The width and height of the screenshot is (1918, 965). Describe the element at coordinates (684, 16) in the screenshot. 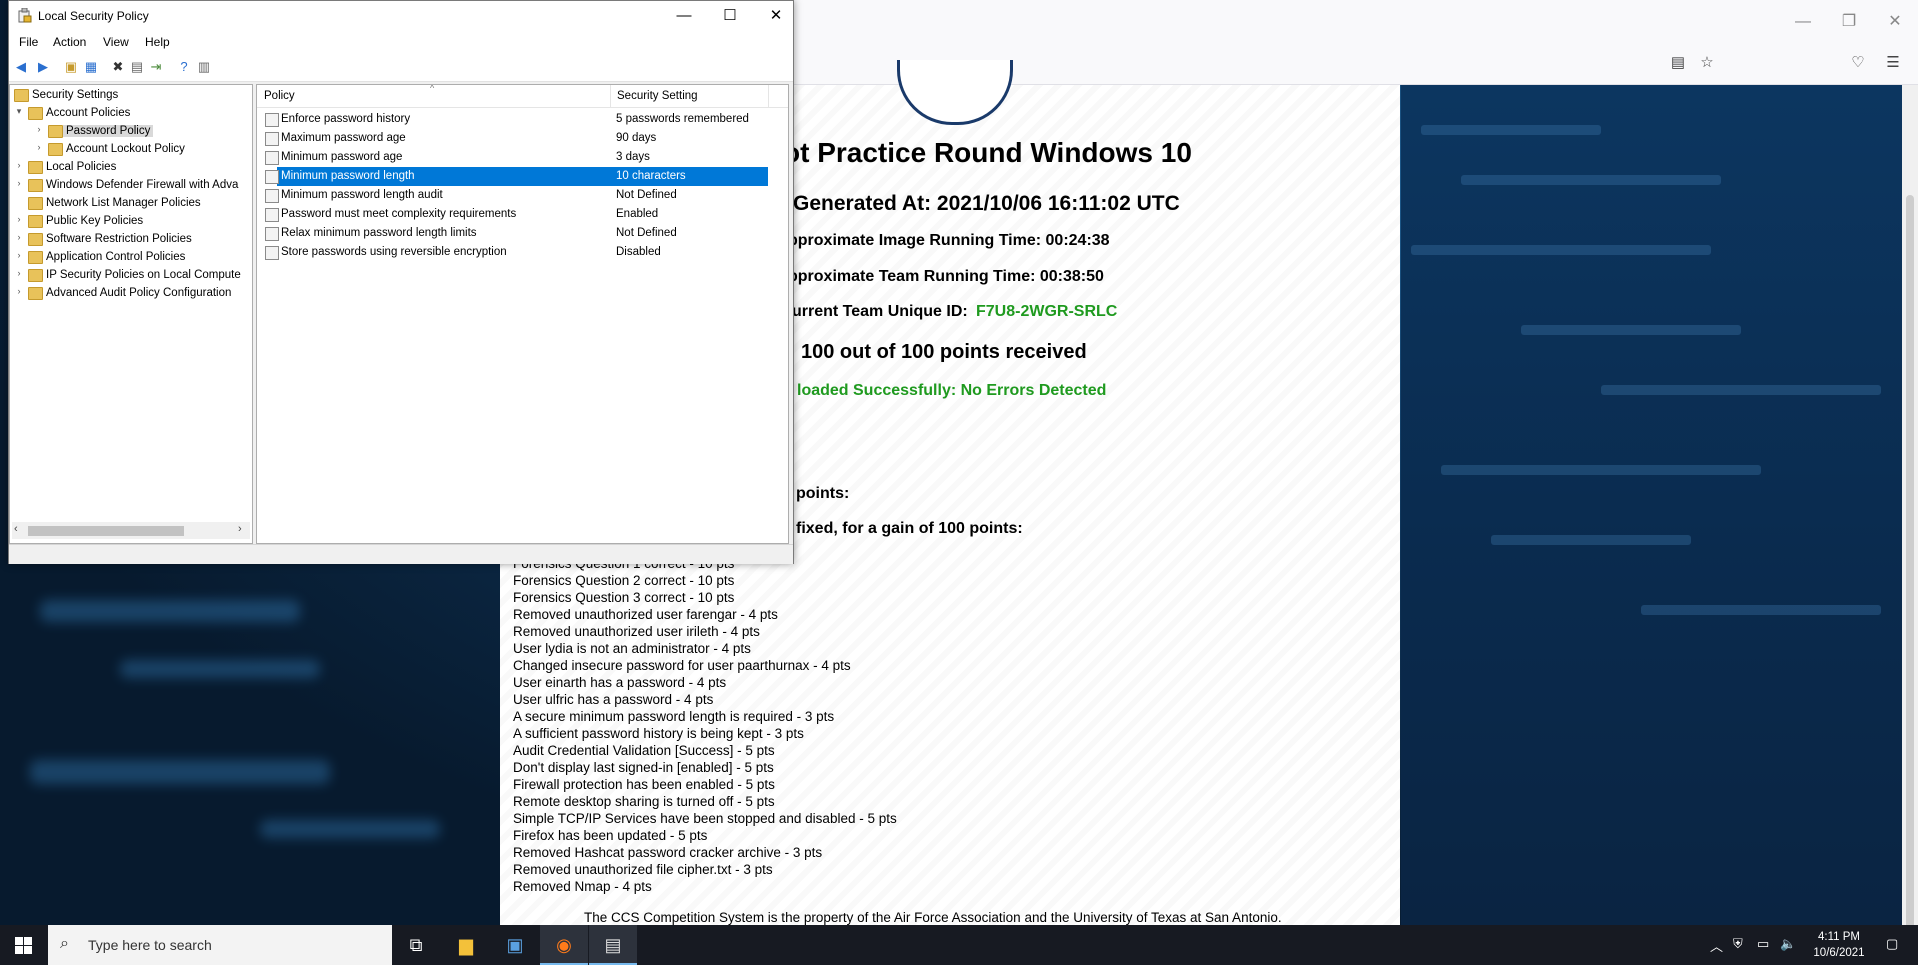

I see `lsp-minimize-button: —` at that location.